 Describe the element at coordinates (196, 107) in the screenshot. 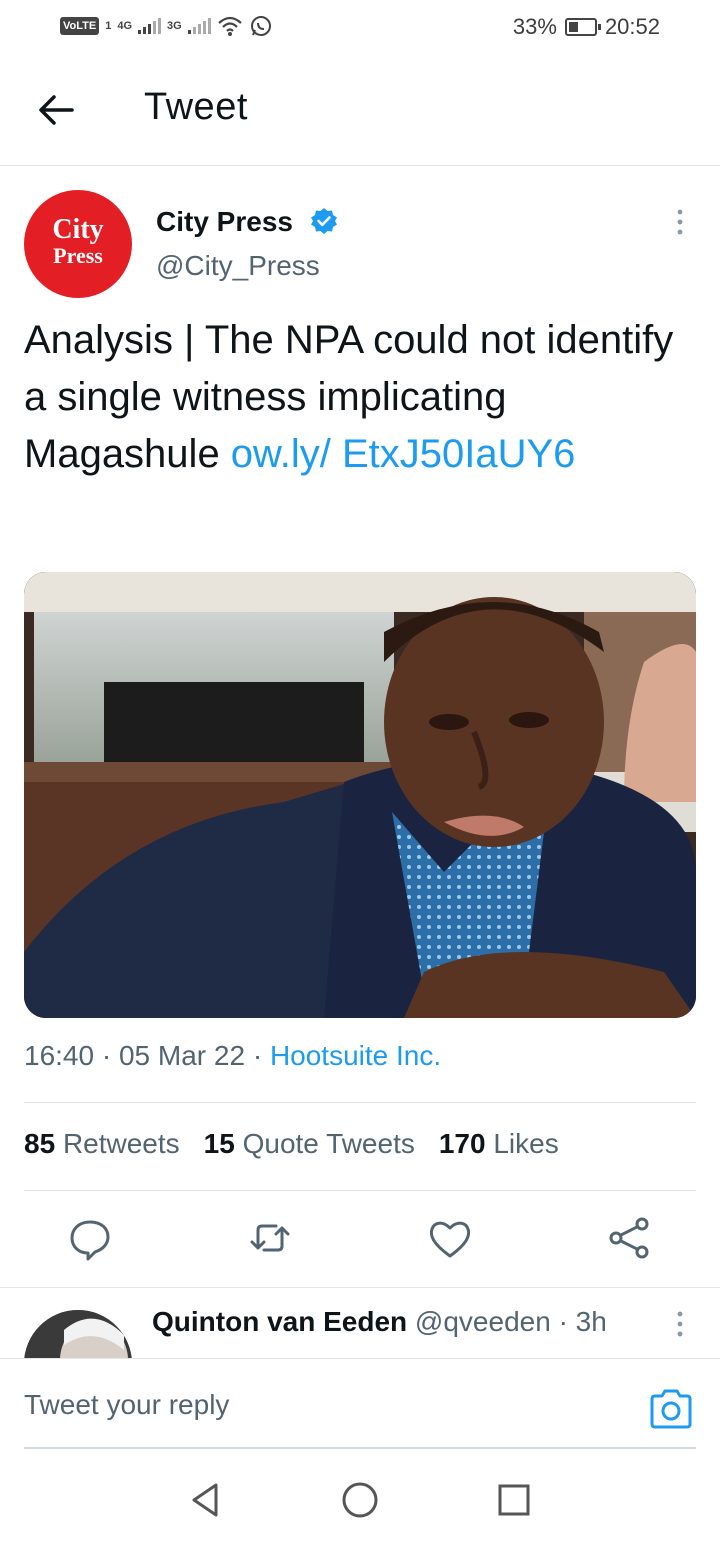

I see `page-title: Tweet` at that location.